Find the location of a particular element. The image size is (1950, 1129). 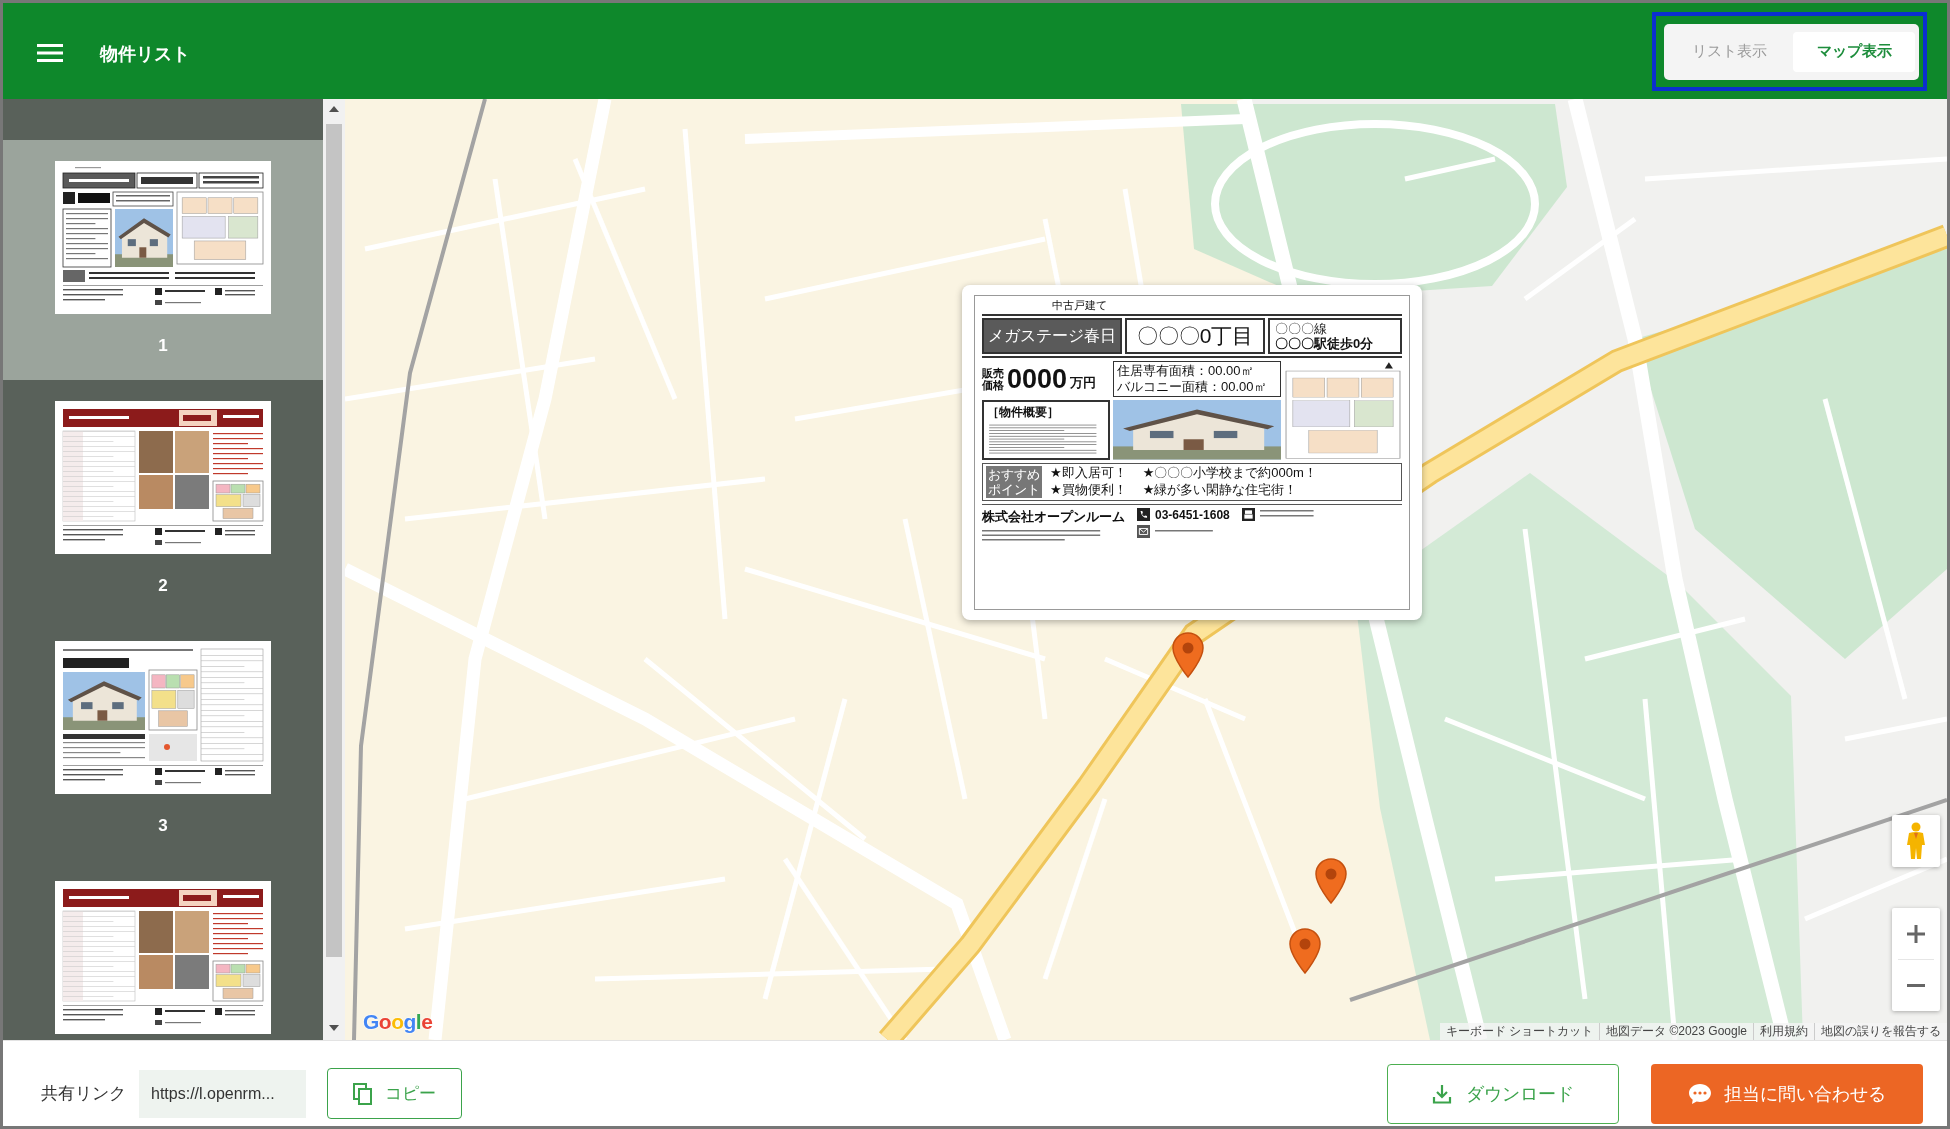

station-text: 〇〇〇駅徒歩0分 is located at coordinates (1324, 343).